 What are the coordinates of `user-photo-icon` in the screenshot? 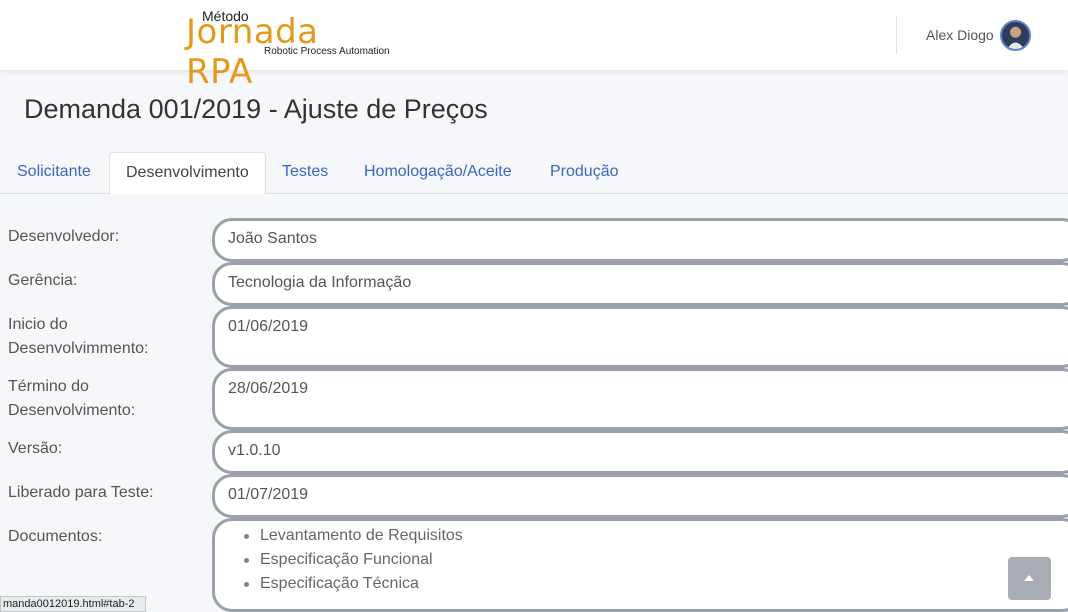 It's located at (1015, 38).